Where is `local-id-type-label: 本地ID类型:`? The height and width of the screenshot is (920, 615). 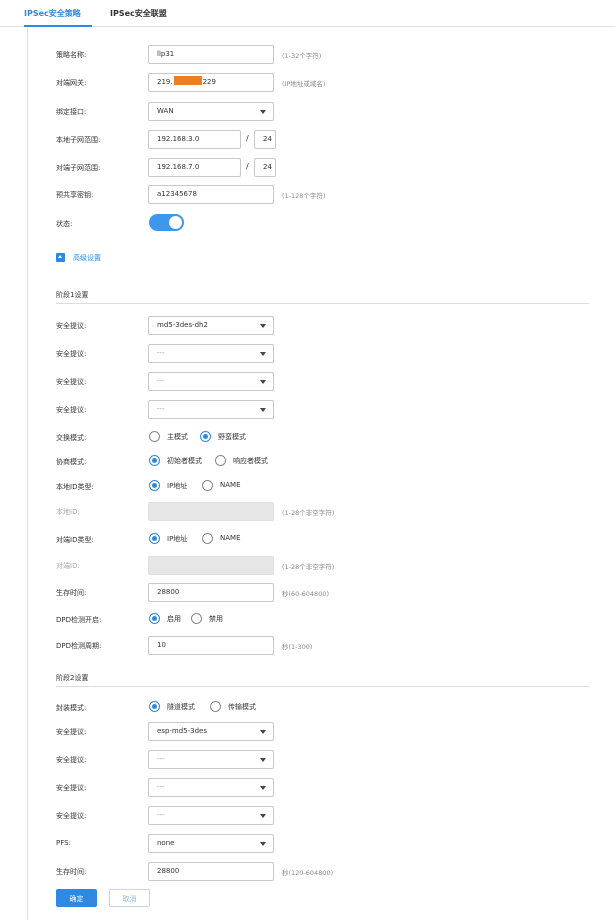 local-id-type-label: 本地ID类型: is located at coordinates (75, 487).